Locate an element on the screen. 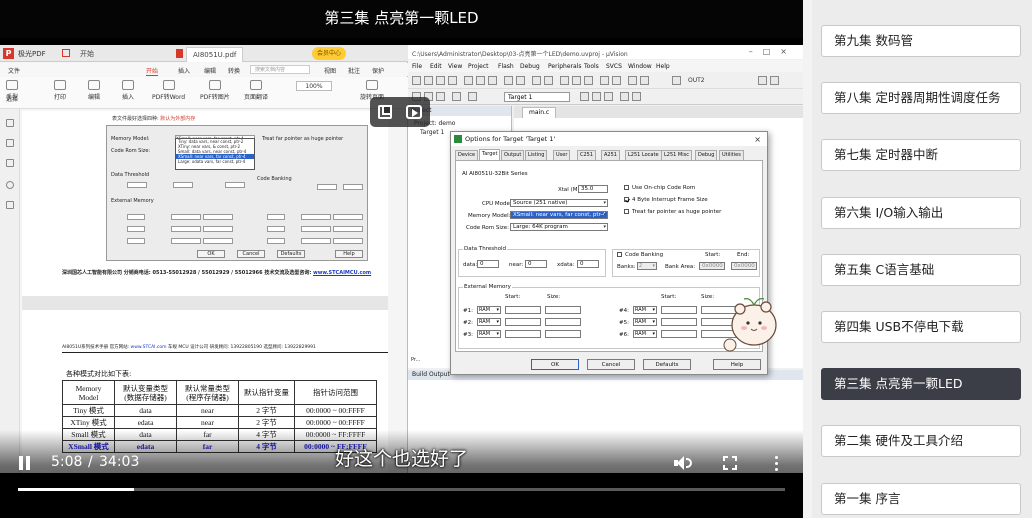 The height and width of the screenshot is (518, 1032). uvision-menu-debug: Debug is located at coordinates (530, 66).